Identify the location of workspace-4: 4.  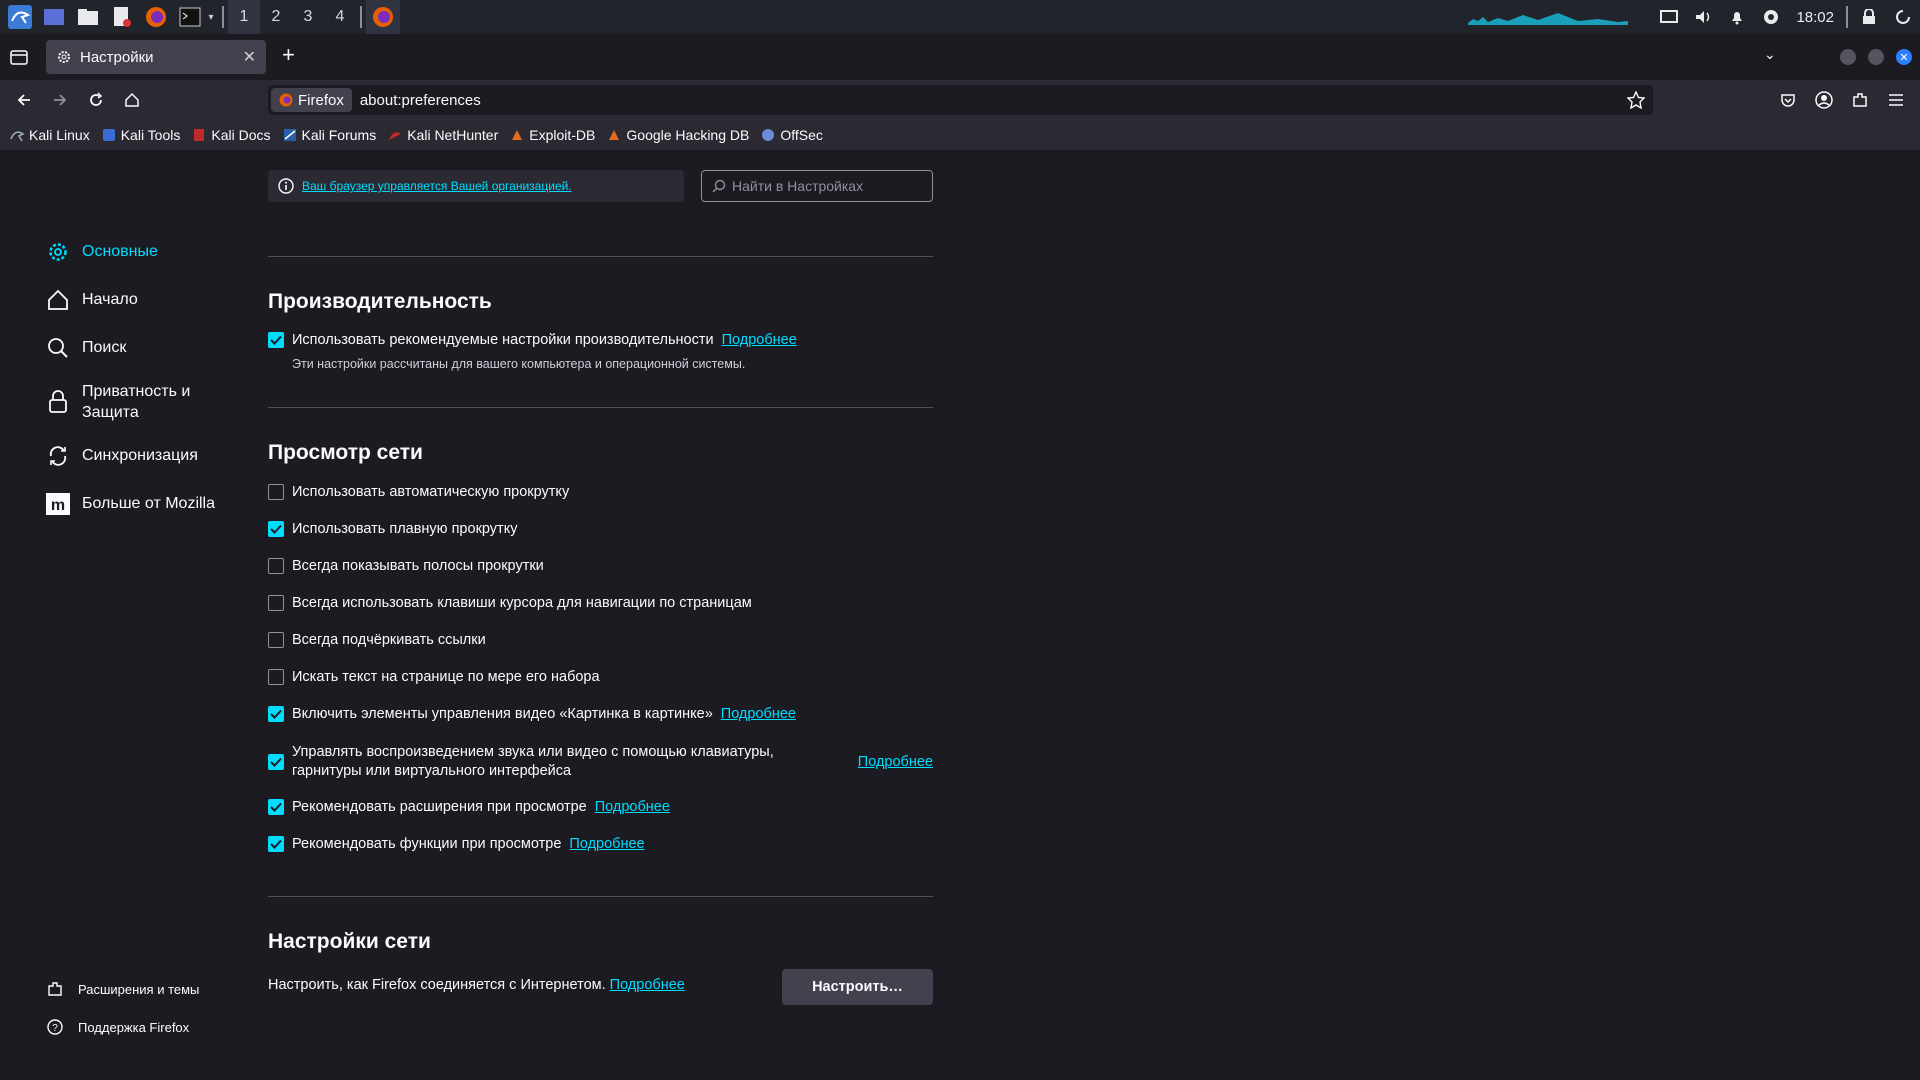
(340, 17).